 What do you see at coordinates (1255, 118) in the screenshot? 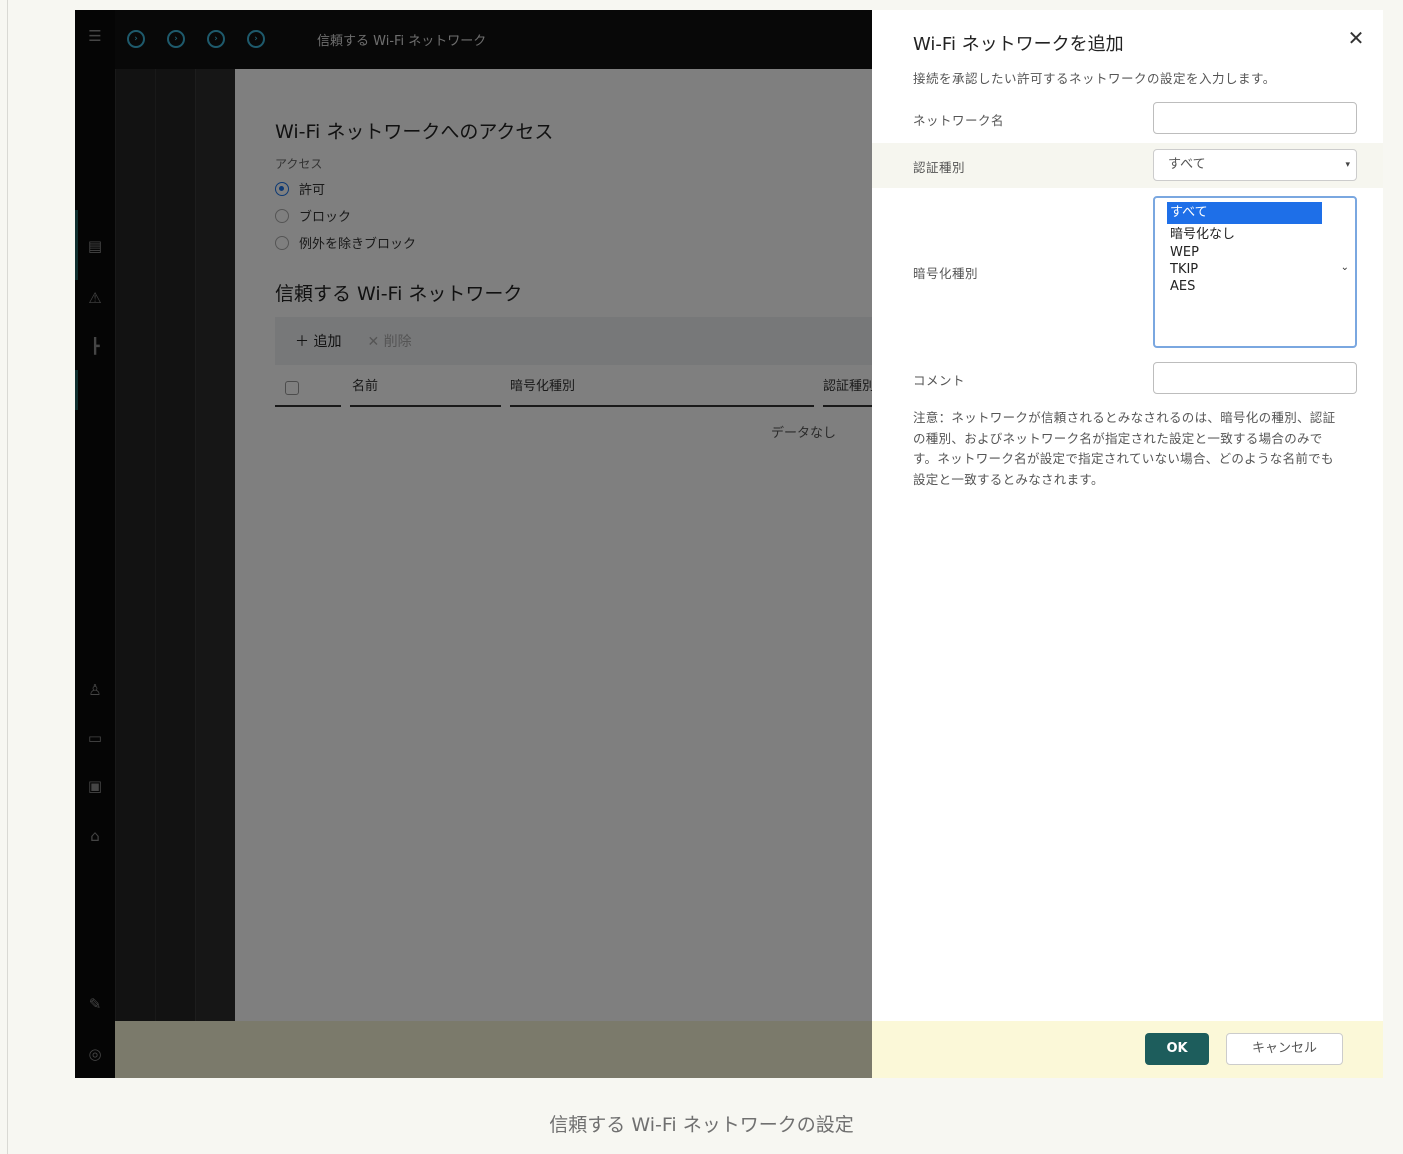
I see `network-name-input` at bounding box center [1255, 118].